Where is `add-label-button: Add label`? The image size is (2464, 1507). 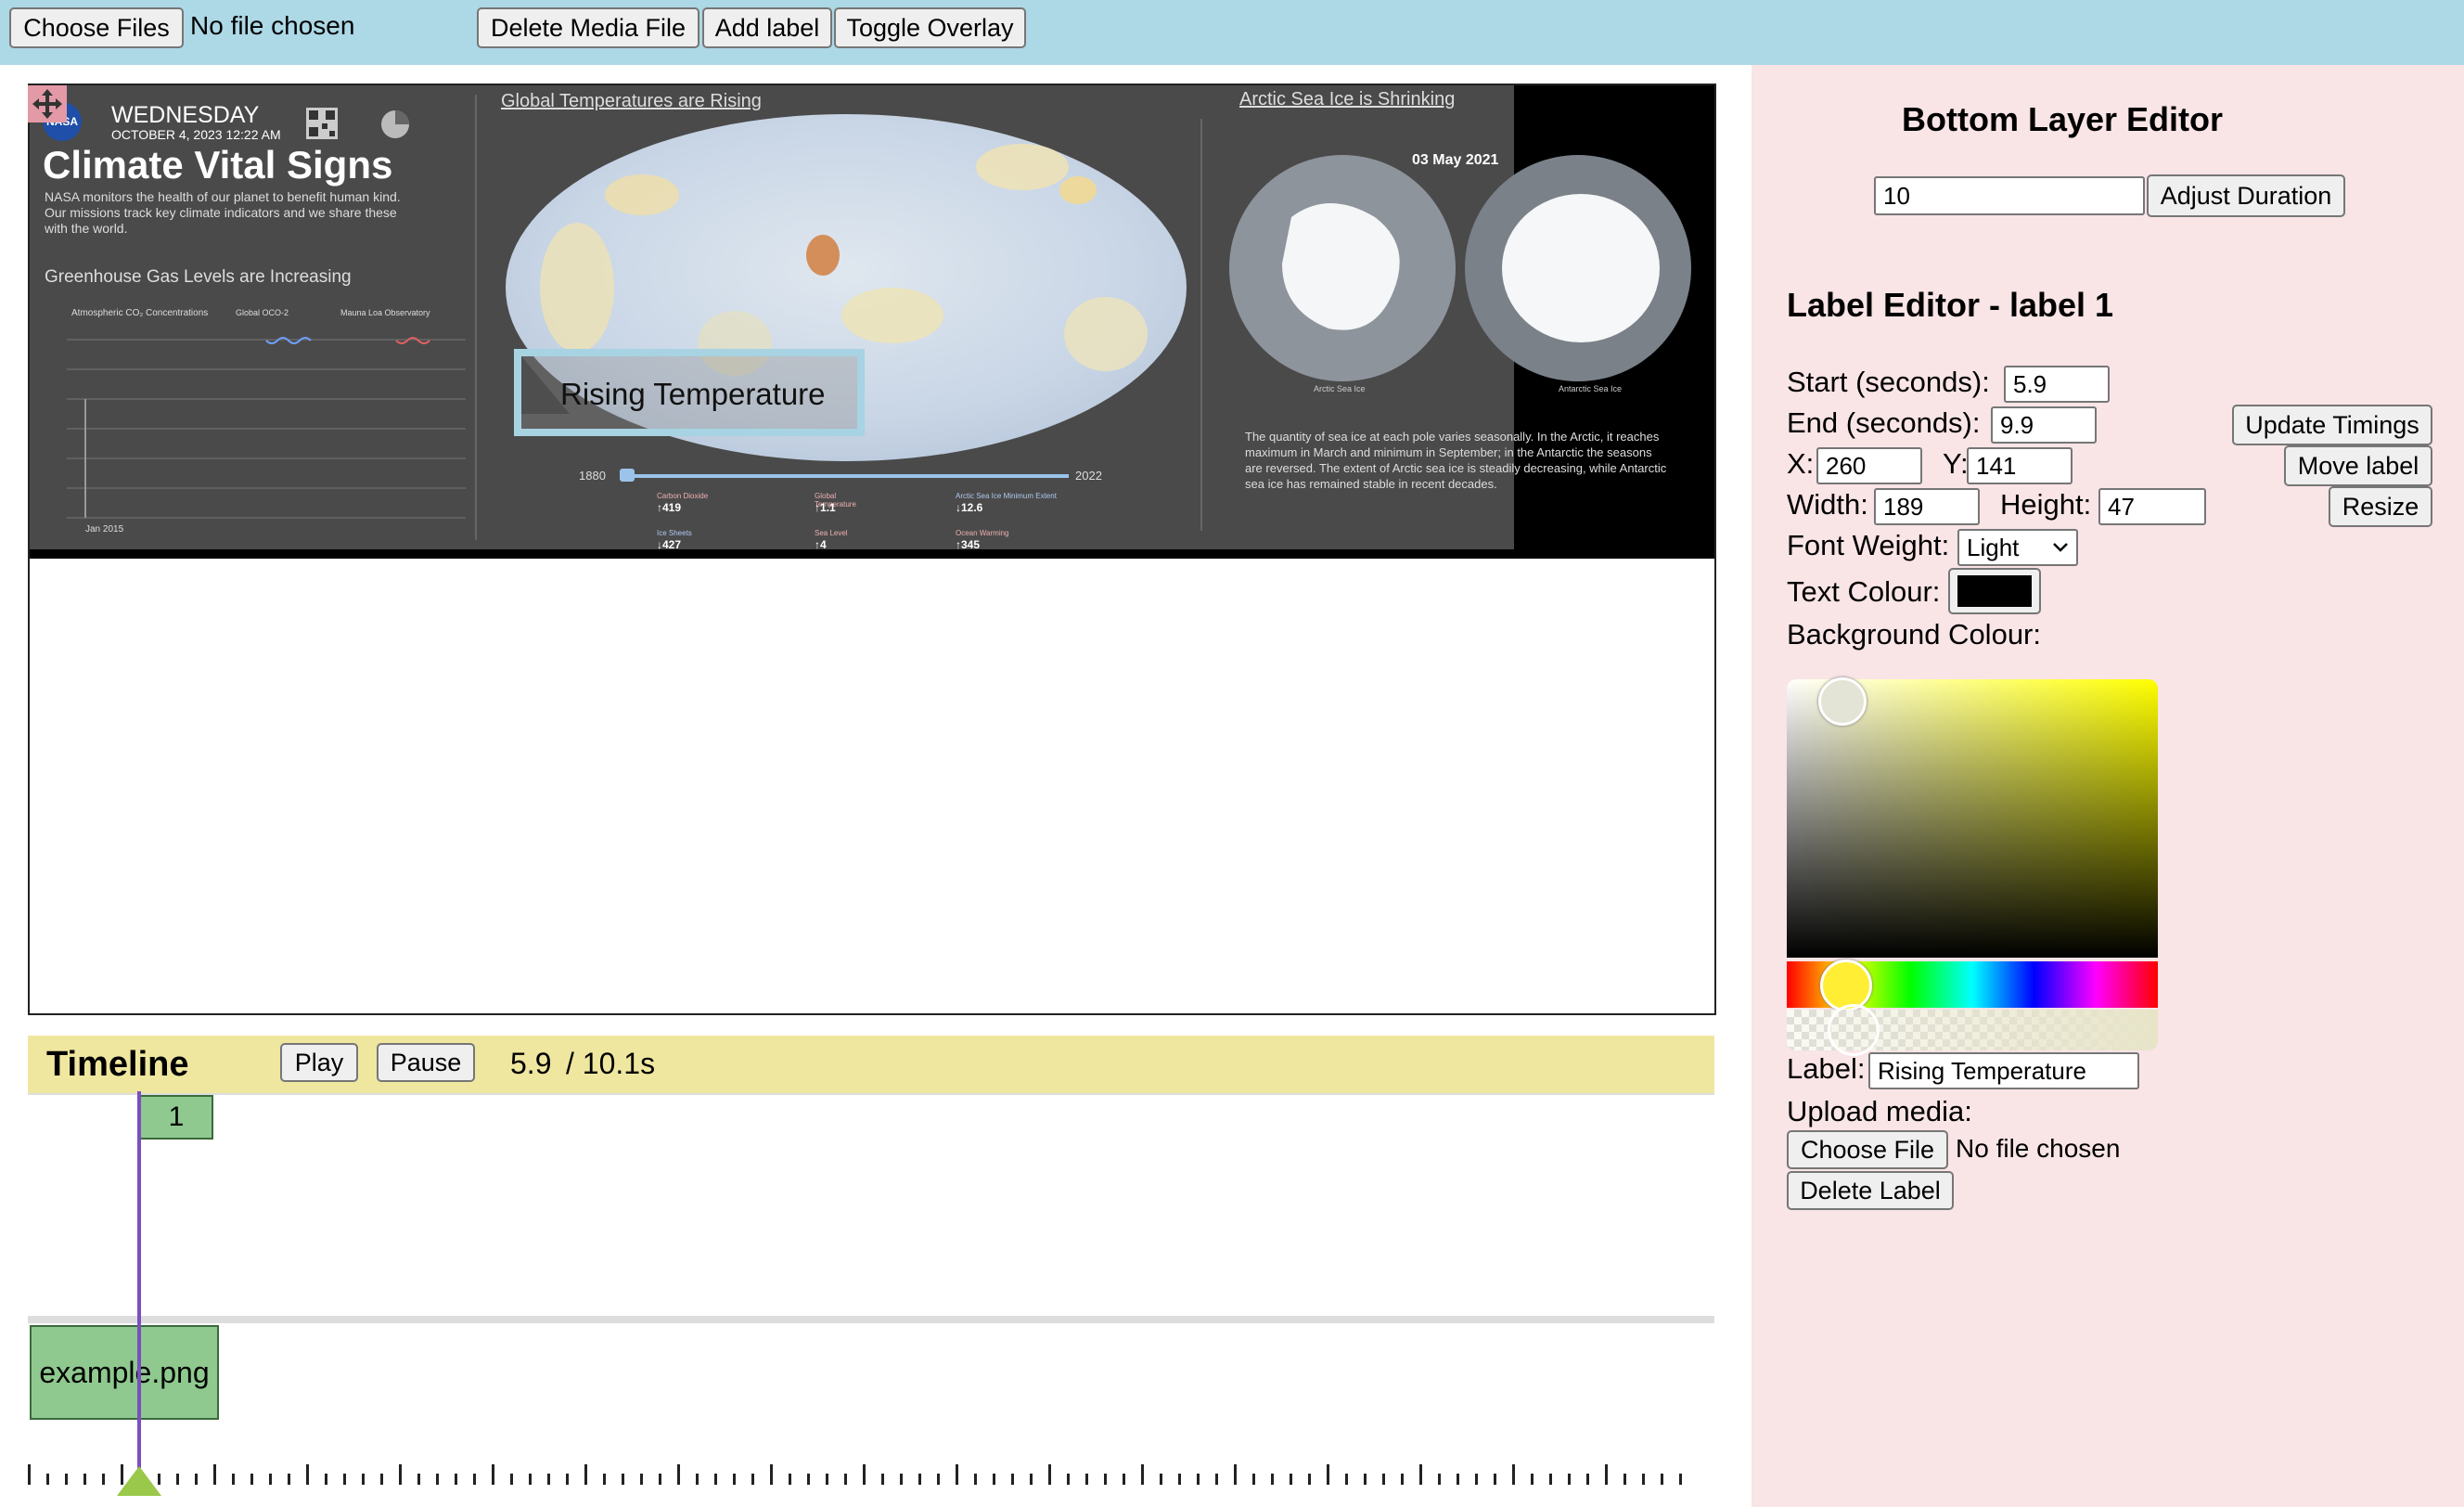 add-label-button: Add label is located at coordinates (767, 28).